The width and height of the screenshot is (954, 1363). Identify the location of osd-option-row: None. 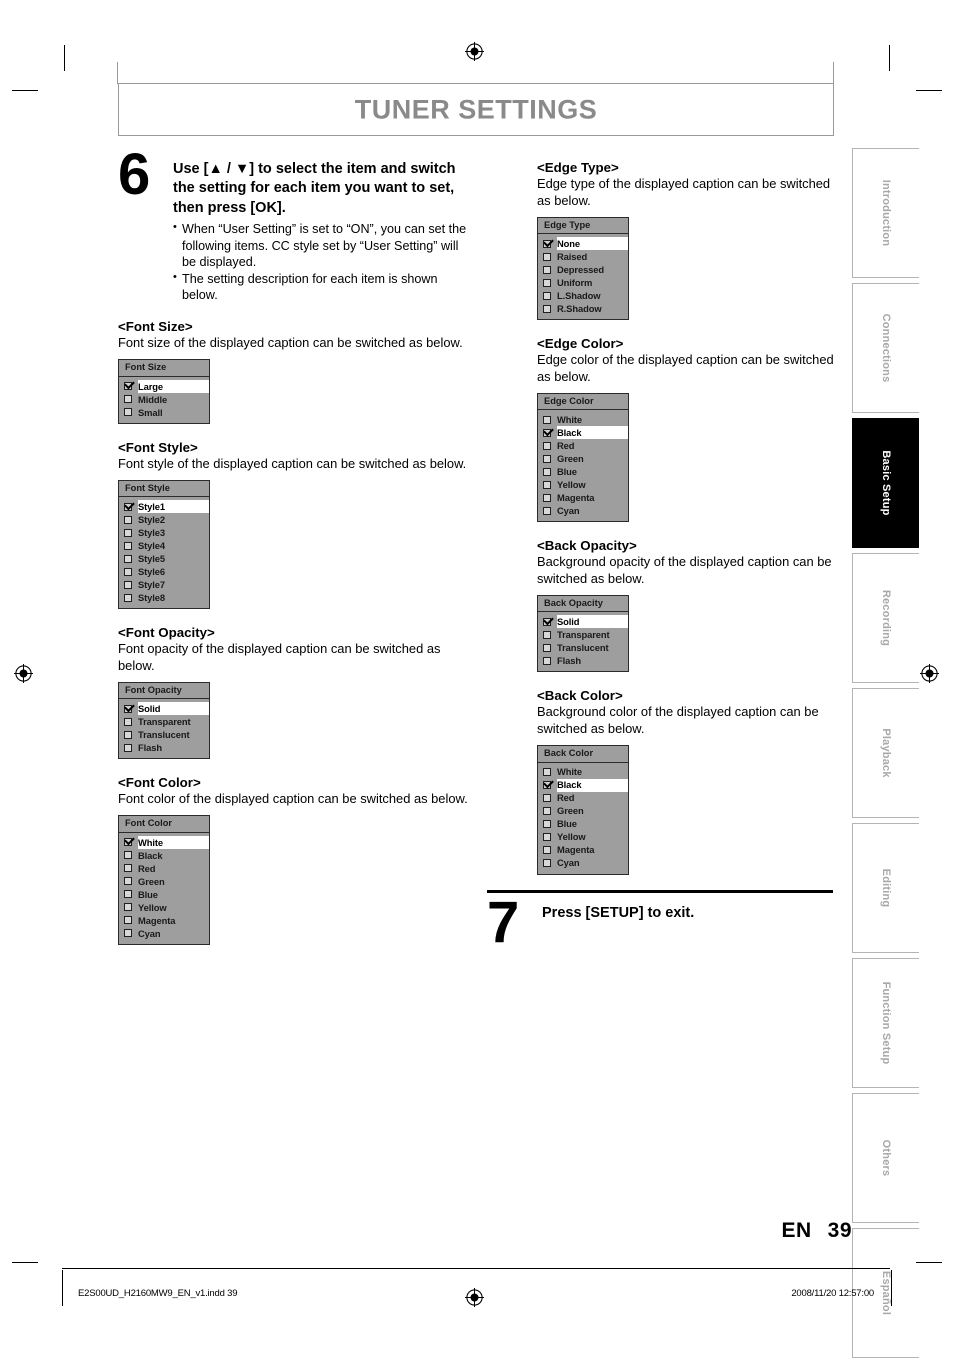
(583, 244).